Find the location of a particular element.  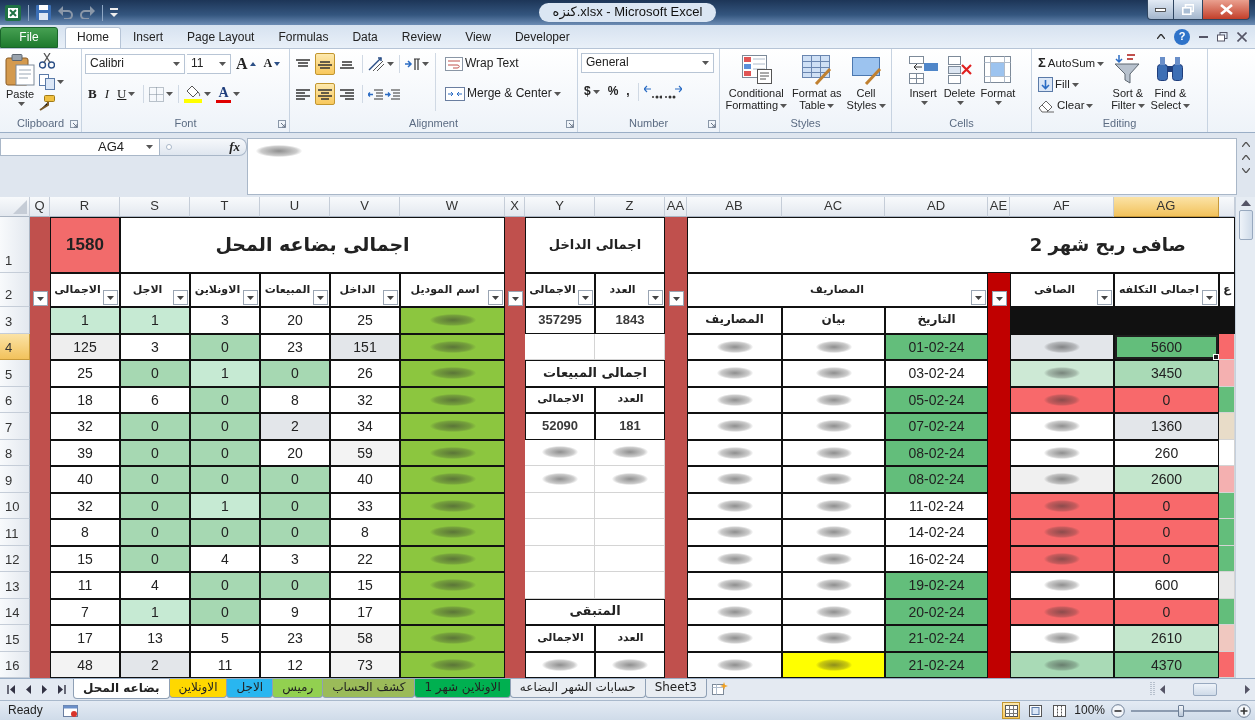

scroll-down-icon is located at coordinates (1246, 170).